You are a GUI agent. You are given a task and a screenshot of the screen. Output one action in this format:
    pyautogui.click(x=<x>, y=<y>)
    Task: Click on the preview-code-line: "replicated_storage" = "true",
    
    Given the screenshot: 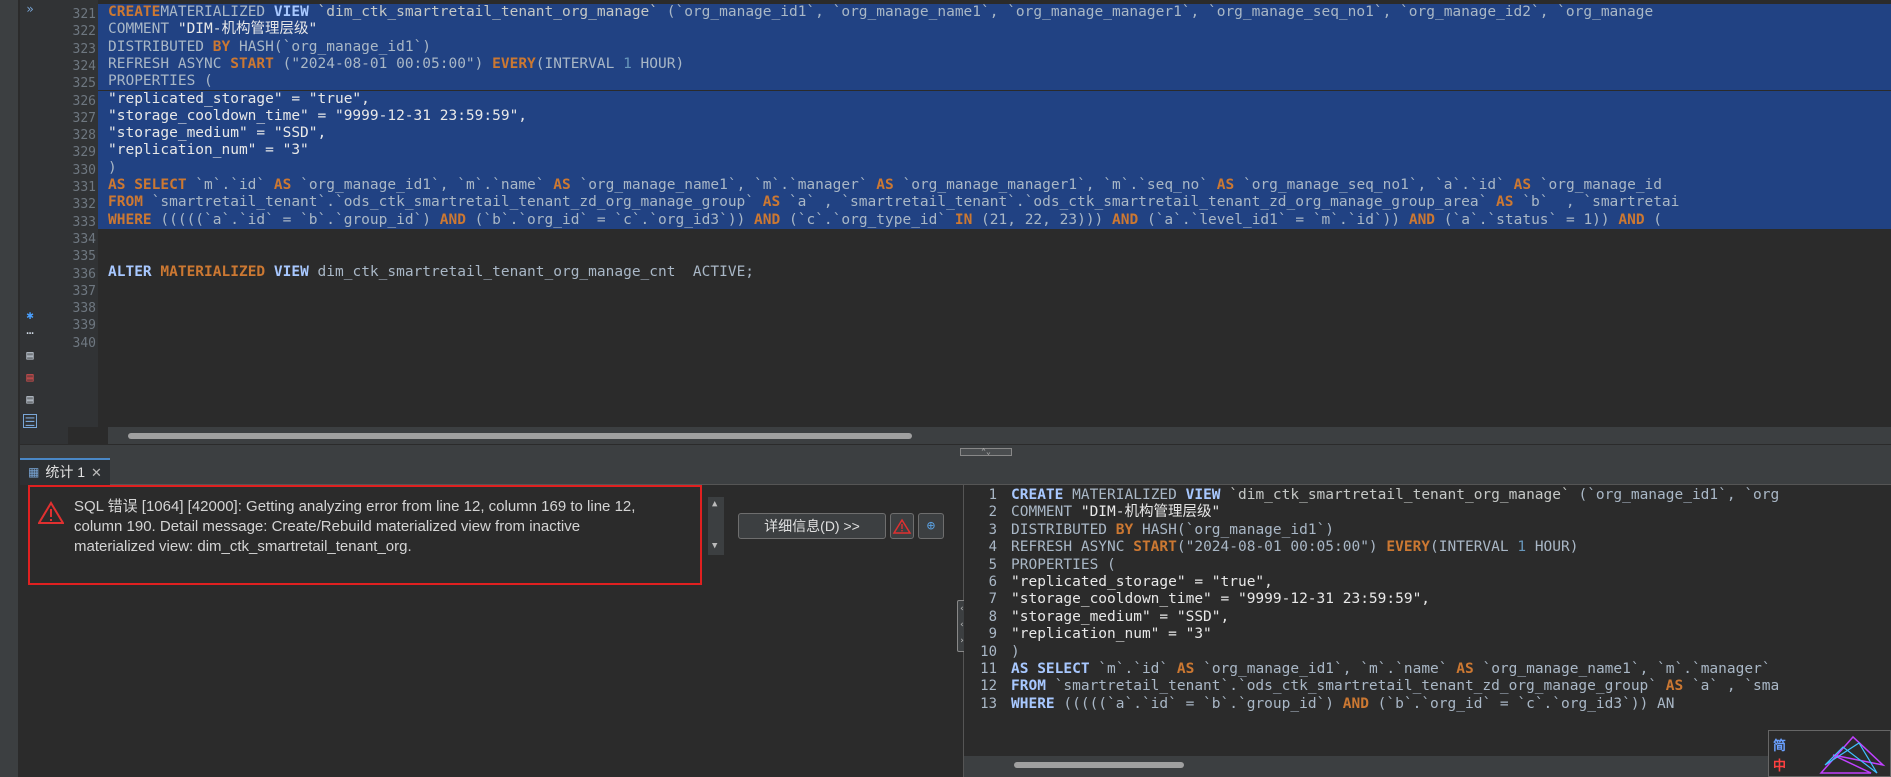 What is the action you would take?
    pyautogui.click(x=1142, y=582)
    